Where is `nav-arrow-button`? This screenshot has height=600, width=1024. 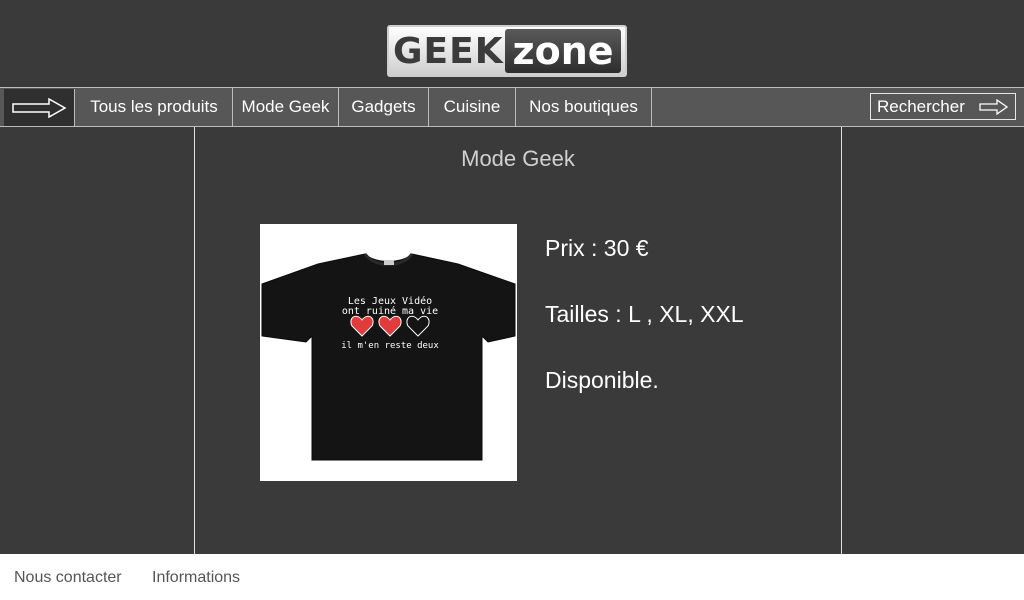 nav-arrow-button is located at coordinates (39, 107).